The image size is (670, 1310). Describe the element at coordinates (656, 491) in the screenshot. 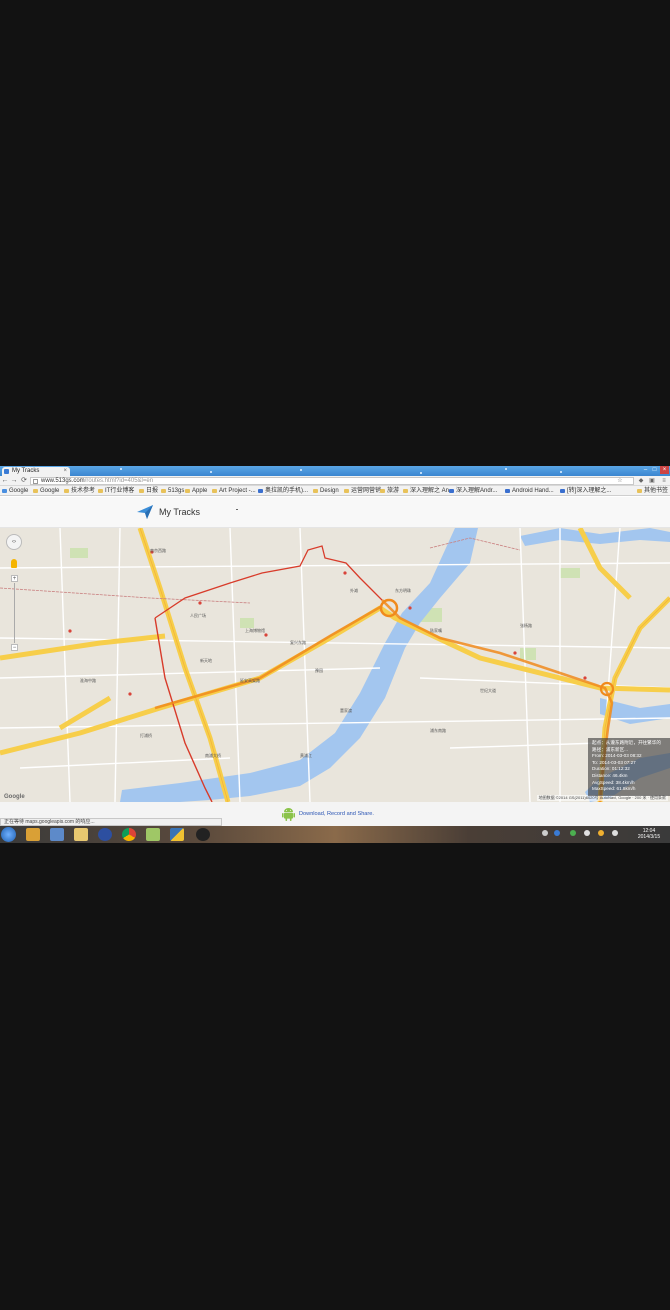

I see `bookmark-label: 其他书签` at that location.